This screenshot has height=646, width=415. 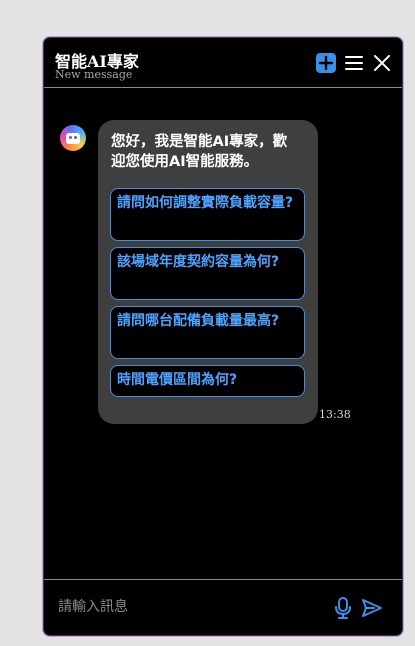 I want to click on send-button, so click(x=372, y=608).